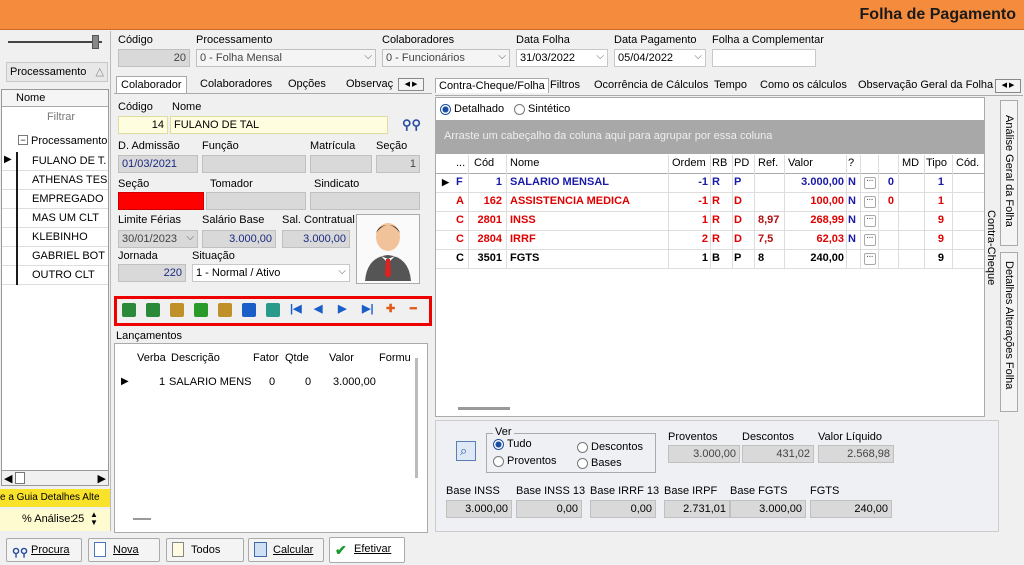 Image resolution: width=1024 pixels, height=565 pixels. Describe the element at coordinates (368, 308) in the screenshot. I see `last-icon: ▶|` at that location.